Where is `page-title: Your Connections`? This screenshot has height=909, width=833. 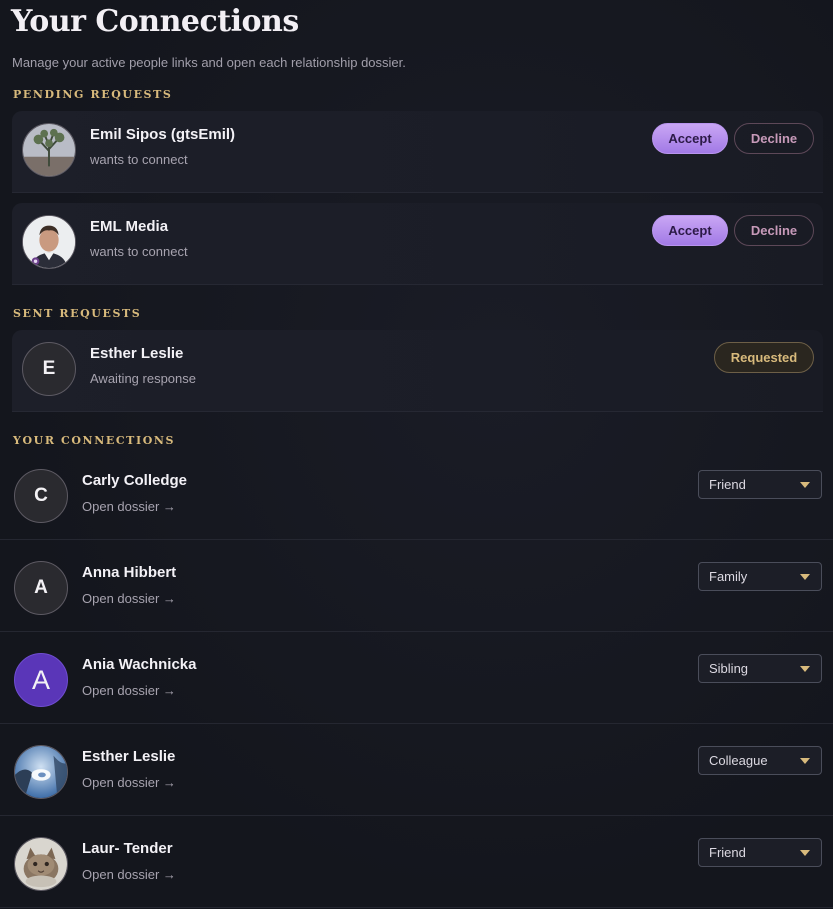 page-title: Your Connections is located at coordinates (155, 21).